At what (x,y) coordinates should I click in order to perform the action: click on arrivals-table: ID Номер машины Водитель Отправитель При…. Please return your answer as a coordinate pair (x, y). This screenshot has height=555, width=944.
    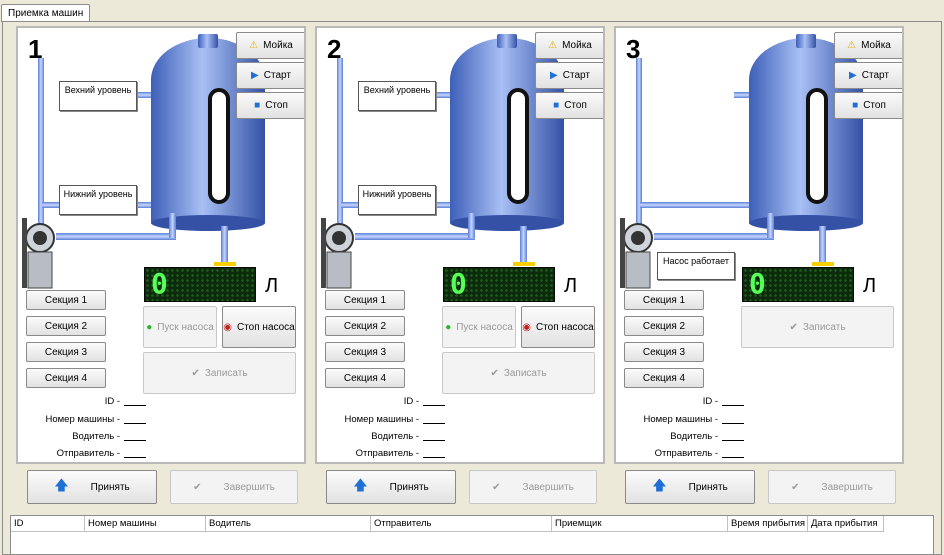
    Looking at the image, I should click on (472, 535).